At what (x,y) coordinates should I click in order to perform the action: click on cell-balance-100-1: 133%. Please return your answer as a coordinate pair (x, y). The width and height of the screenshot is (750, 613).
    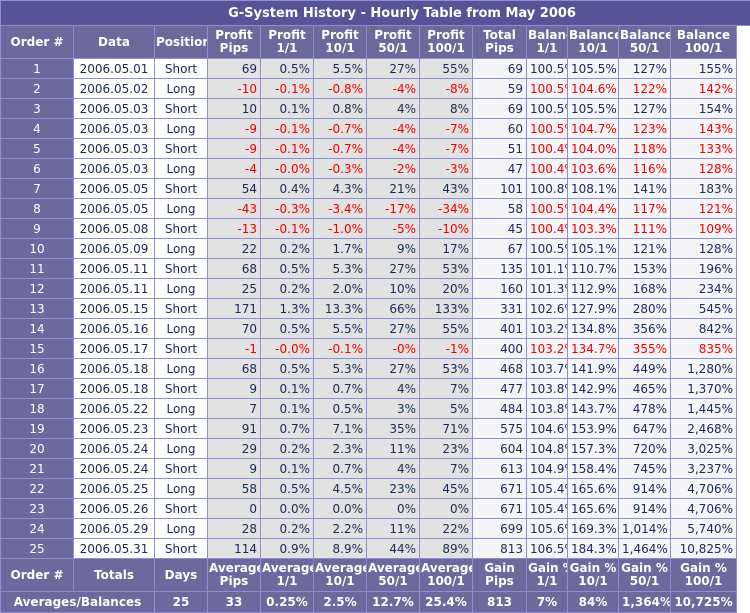
    Looking at the image, I should click on (704, 149).